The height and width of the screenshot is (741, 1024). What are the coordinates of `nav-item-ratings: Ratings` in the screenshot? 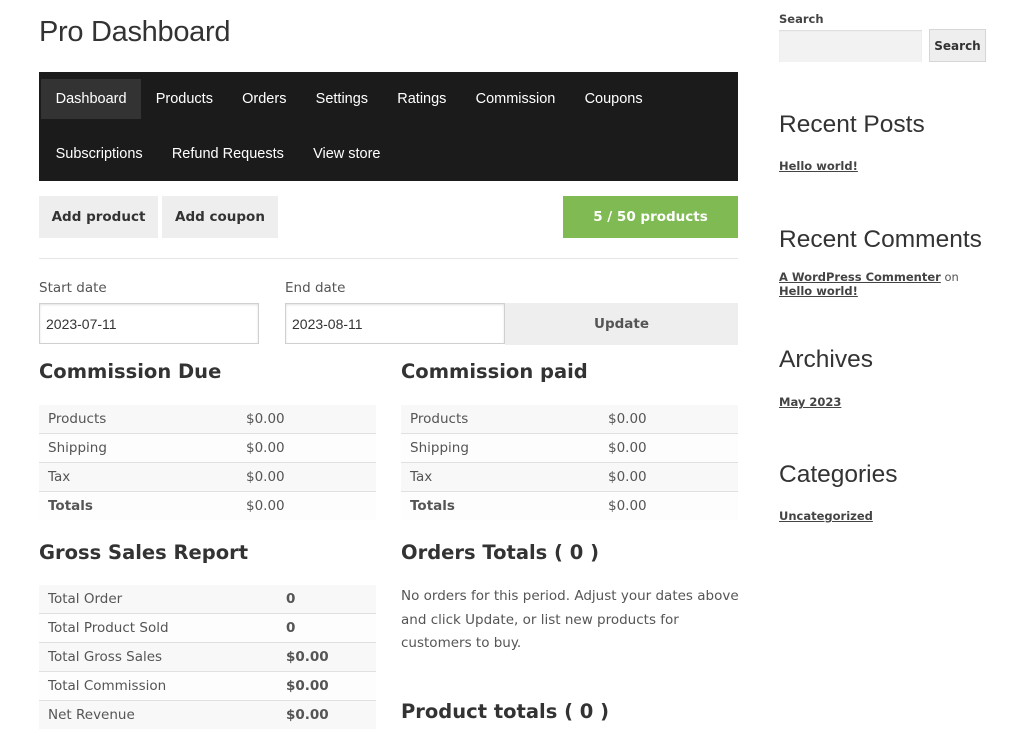 It's located at (422, 99).